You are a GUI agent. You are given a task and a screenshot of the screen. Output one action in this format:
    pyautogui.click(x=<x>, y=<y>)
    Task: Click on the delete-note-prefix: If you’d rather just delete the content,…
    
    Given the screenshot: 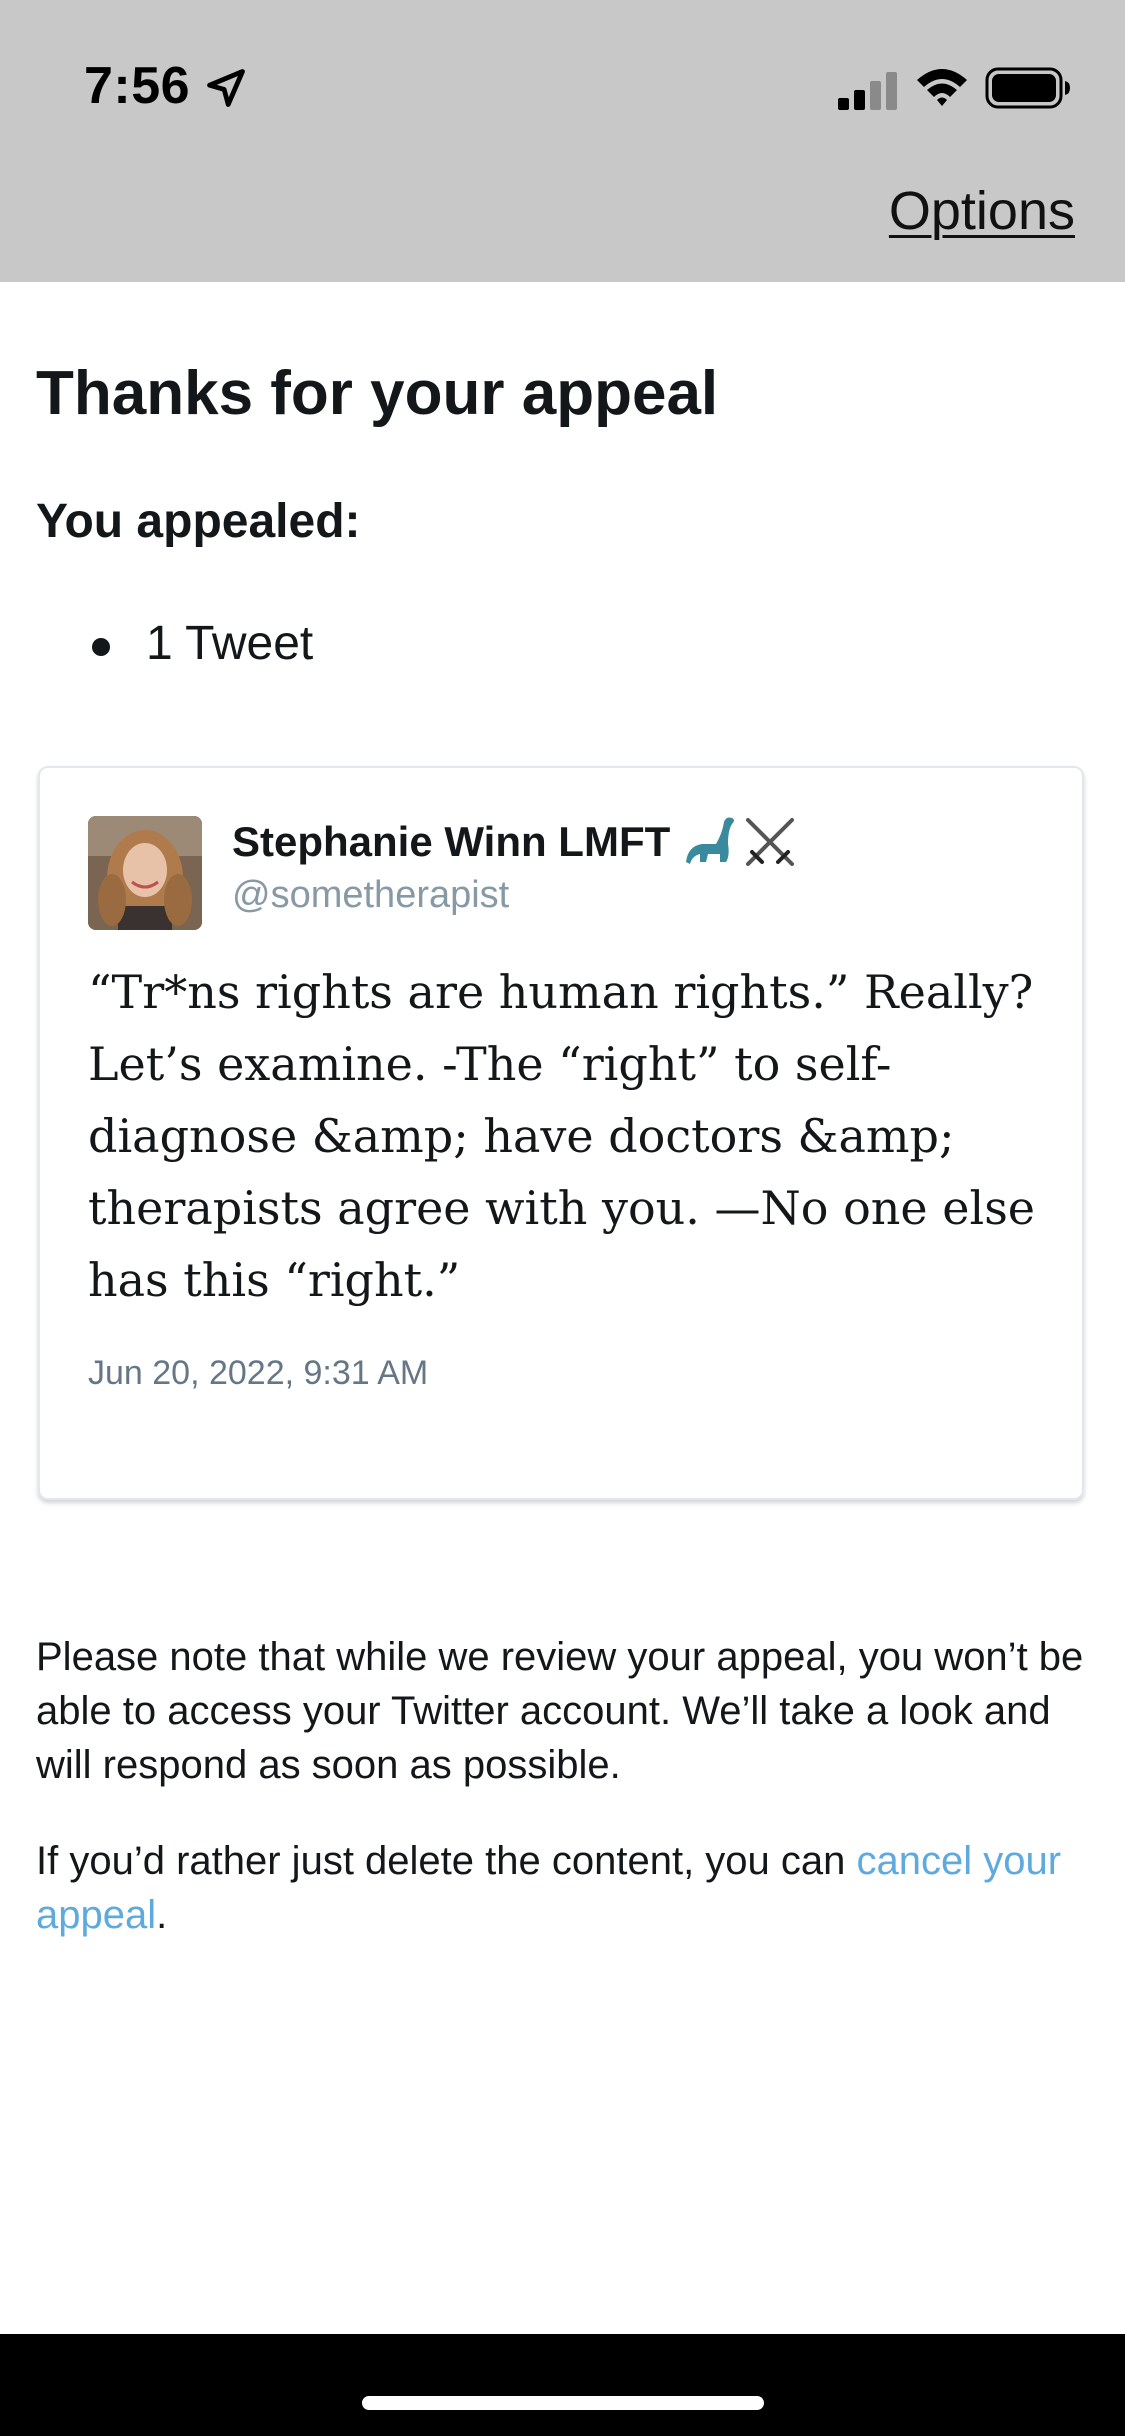 What is the action you would take?
    pyautogui.click(x=446, y=1861)
    